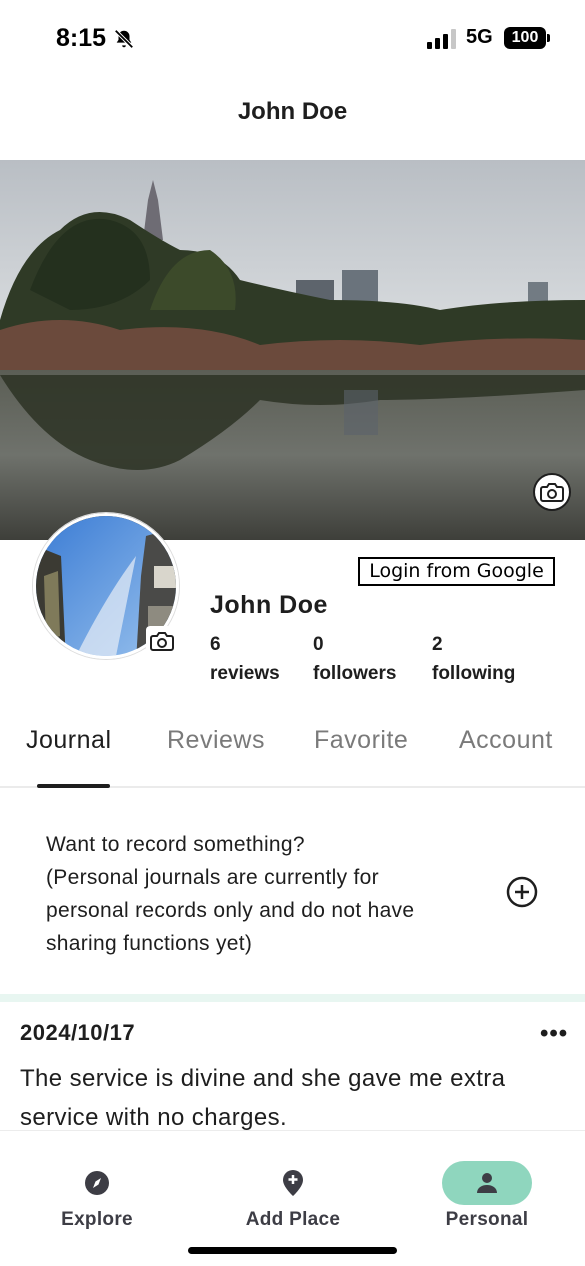 This screenshot has height=1266, width=585. What do you see at coordinates (474, 673) in the screenshot?
I see `stat-label: following` at bounding box center [474, 673].